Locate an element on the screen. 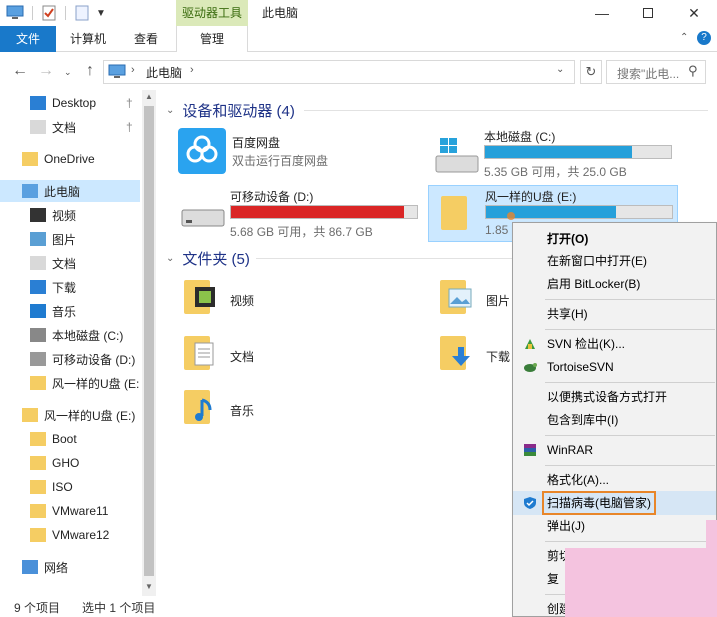 The width and height of the screenshot is (717, 617). devices-group-header: ⌄ 设备和驱动器 (4) is located at coordinates (230, 110).